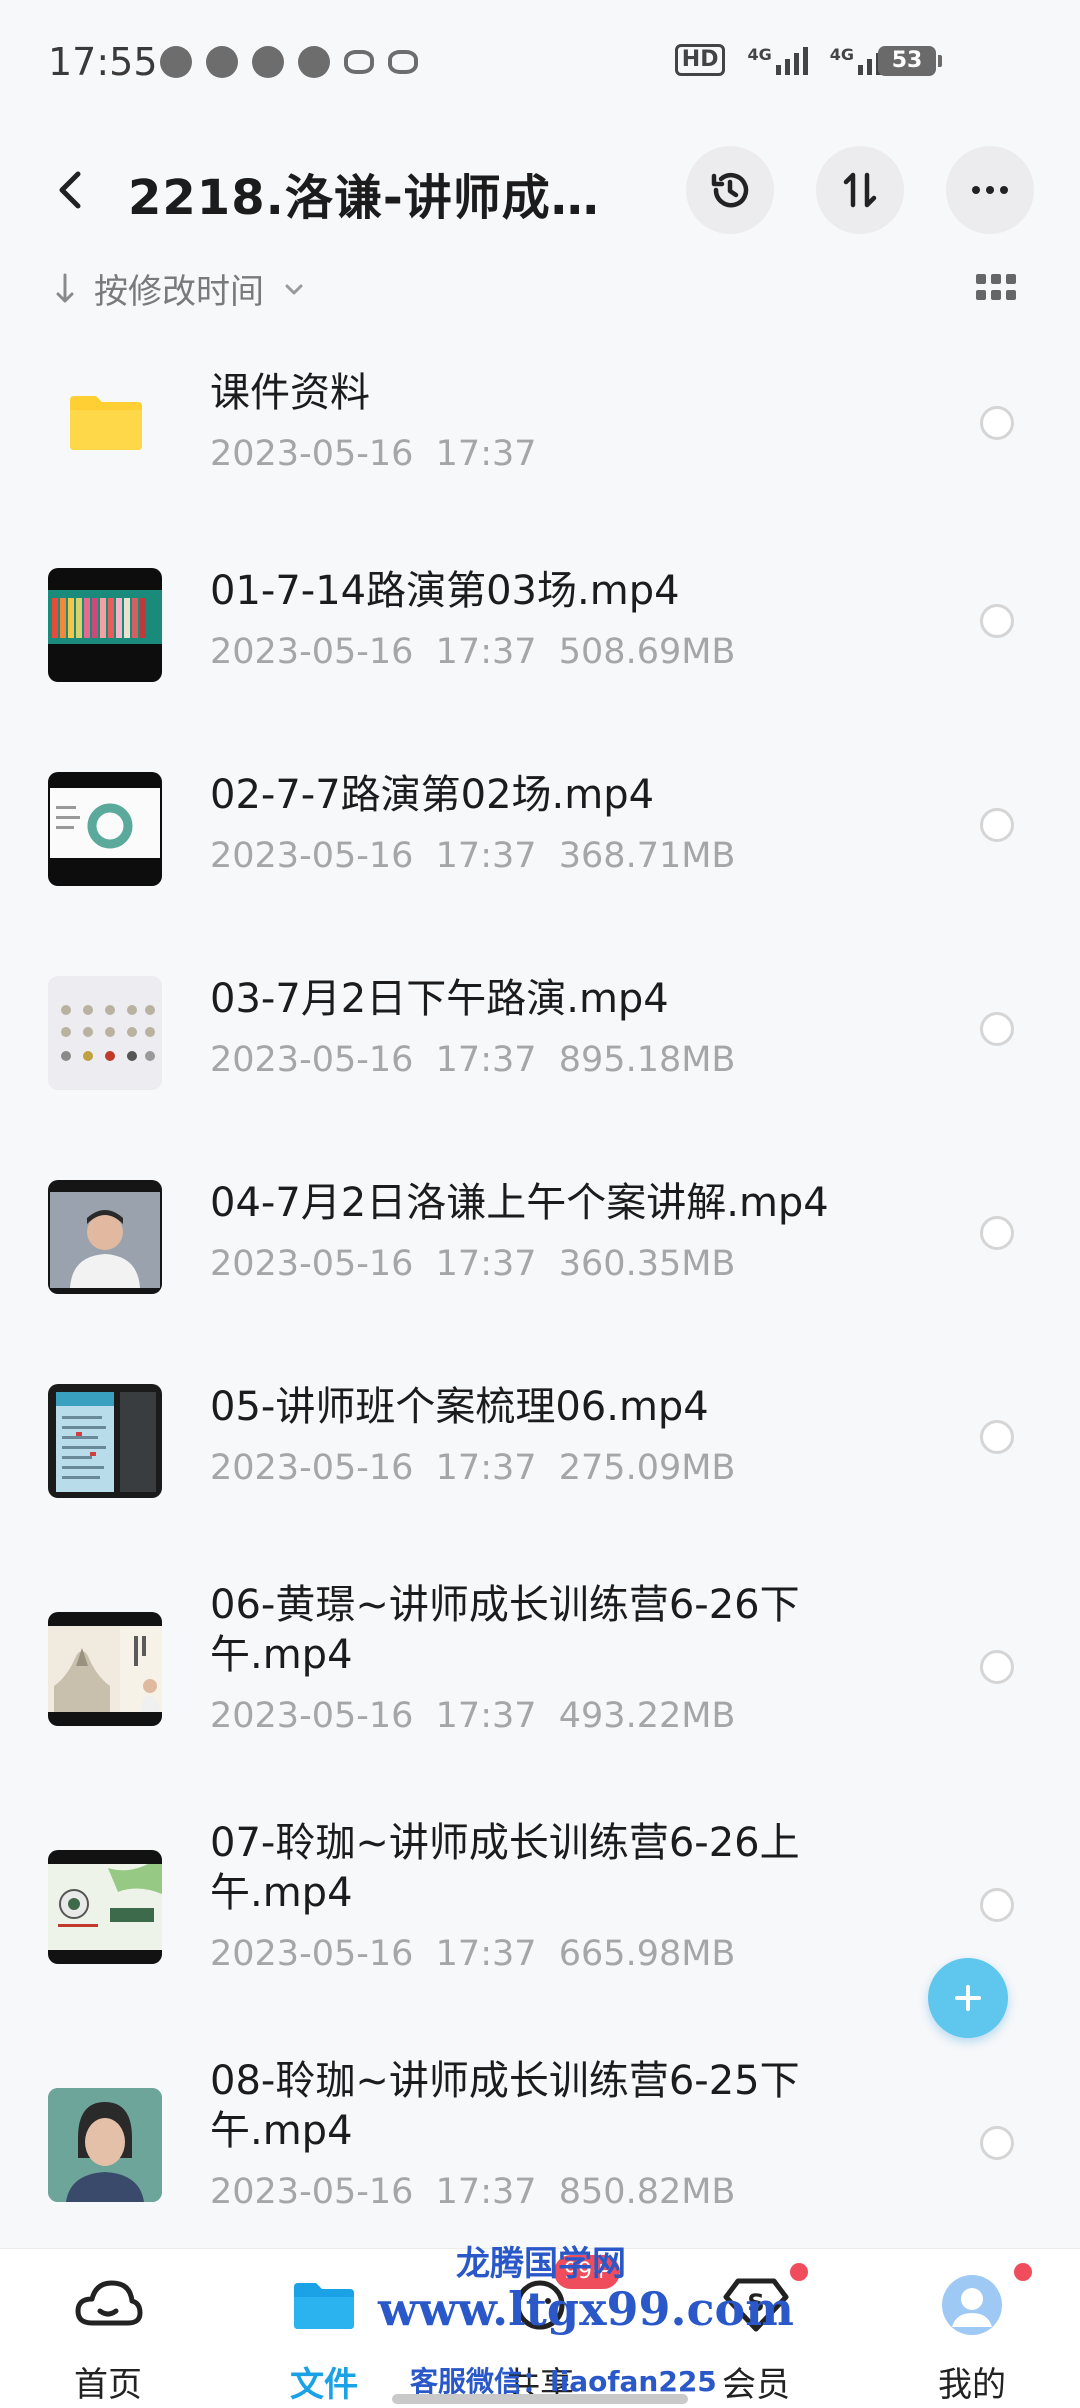 The height and width of the screenshot is (2408, 1080). Describe the element at coordinates (432, 795) in the screenshot. I see `file-name: 02-7-7路演第02场.mp4` at that location.